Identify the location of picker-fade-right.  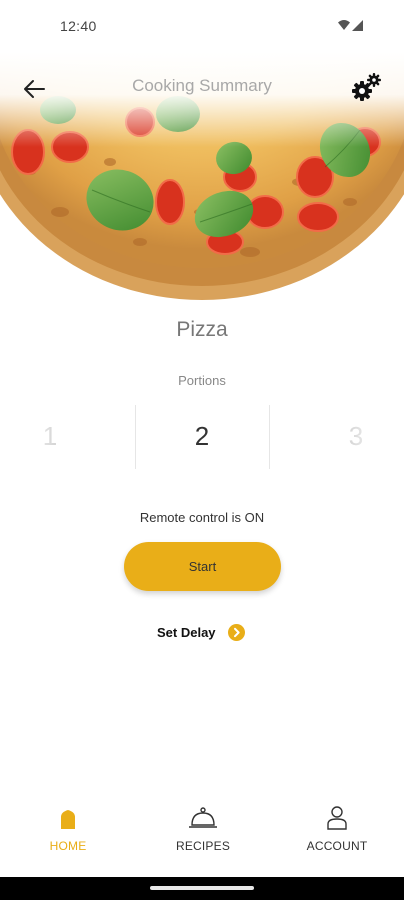
(374, 437).